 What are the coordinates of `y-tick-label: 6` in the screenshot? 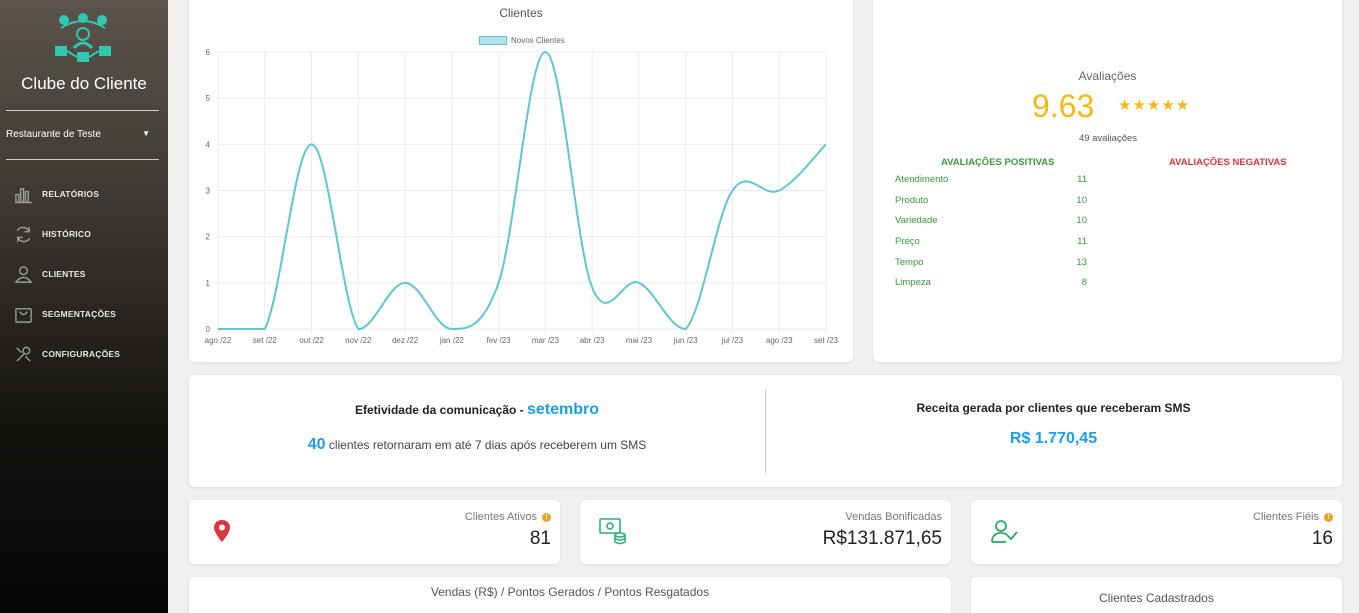 It's located at (208, 52).